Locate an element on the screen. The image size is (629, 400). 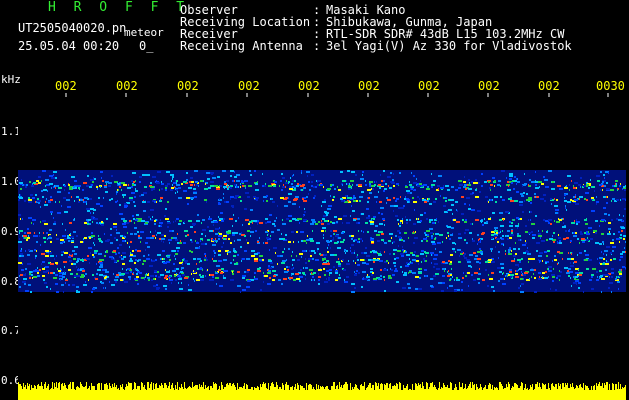
detection-type-label: meteor is located at coordinates (144, 32).